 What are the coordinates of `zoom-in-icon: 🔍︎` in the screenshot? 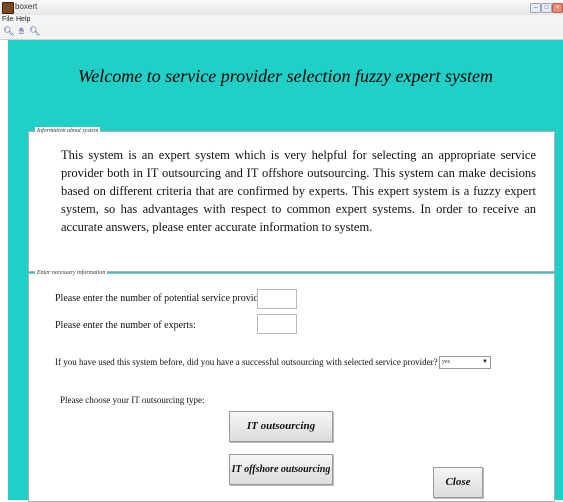 It's located at (8, 31).